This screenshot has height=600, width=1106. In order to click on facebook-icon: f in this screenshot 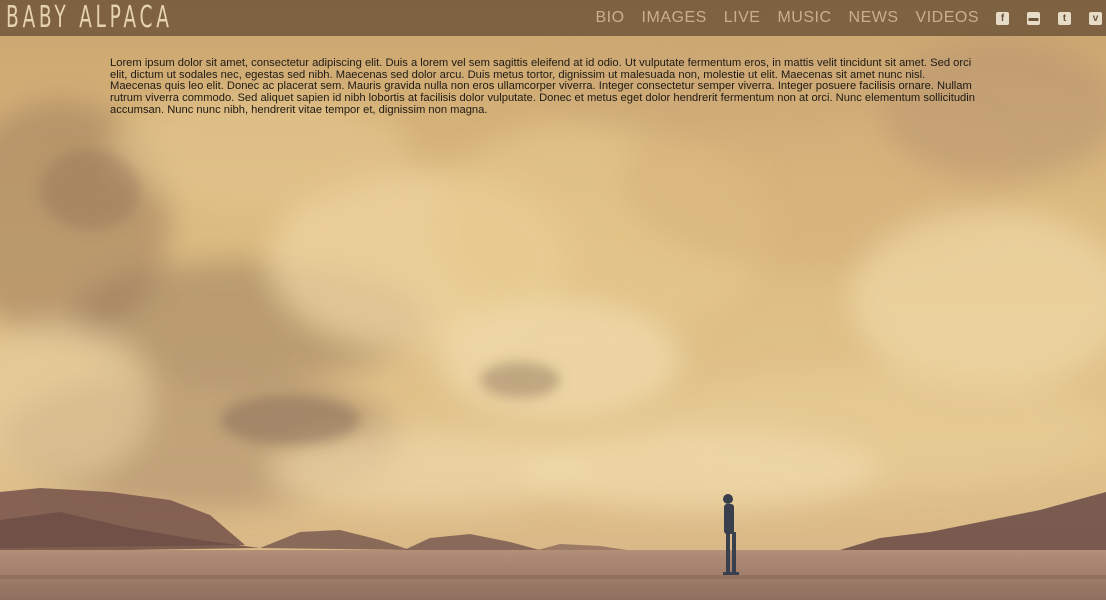, I will do `click(1002, 18)`.